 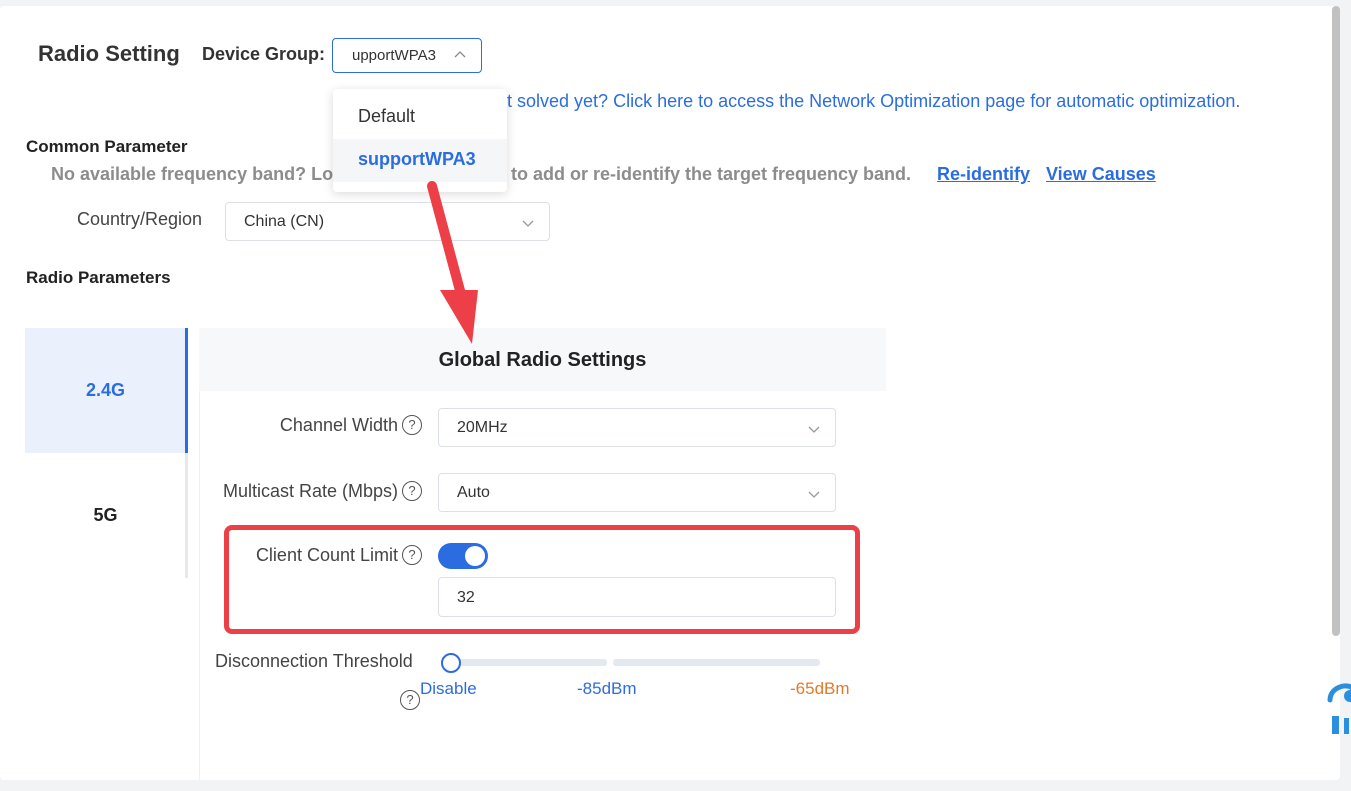 I want to click on tab-2-4g: 2.4G, so click(x=105, y=390).